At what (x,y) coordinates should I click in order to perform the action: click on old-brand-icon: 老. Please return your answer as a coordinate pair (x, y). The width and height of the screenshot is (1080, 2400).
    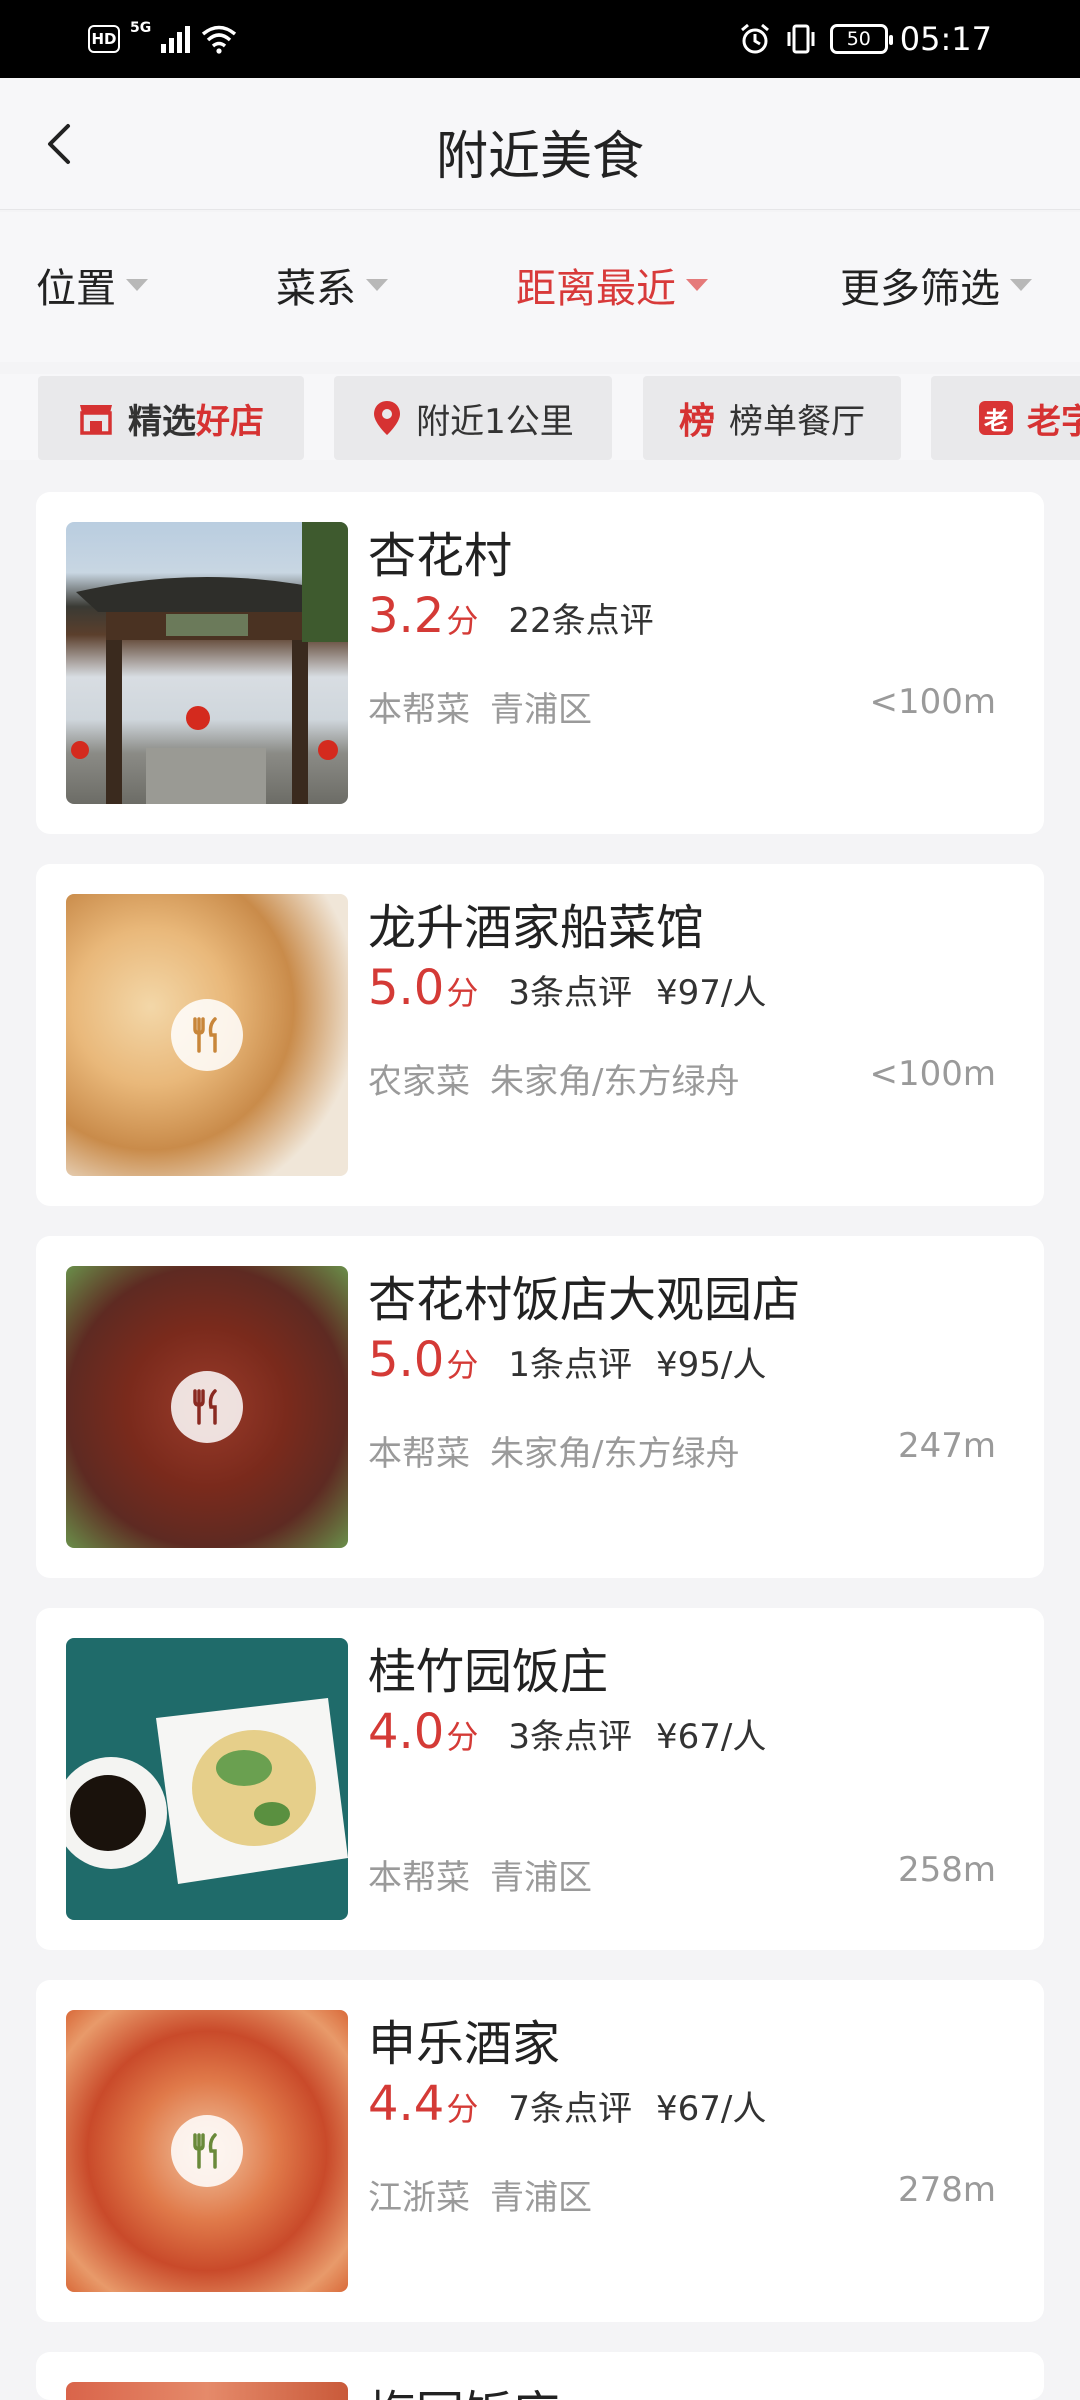
    Looking at the image, I should click on (996, 418).